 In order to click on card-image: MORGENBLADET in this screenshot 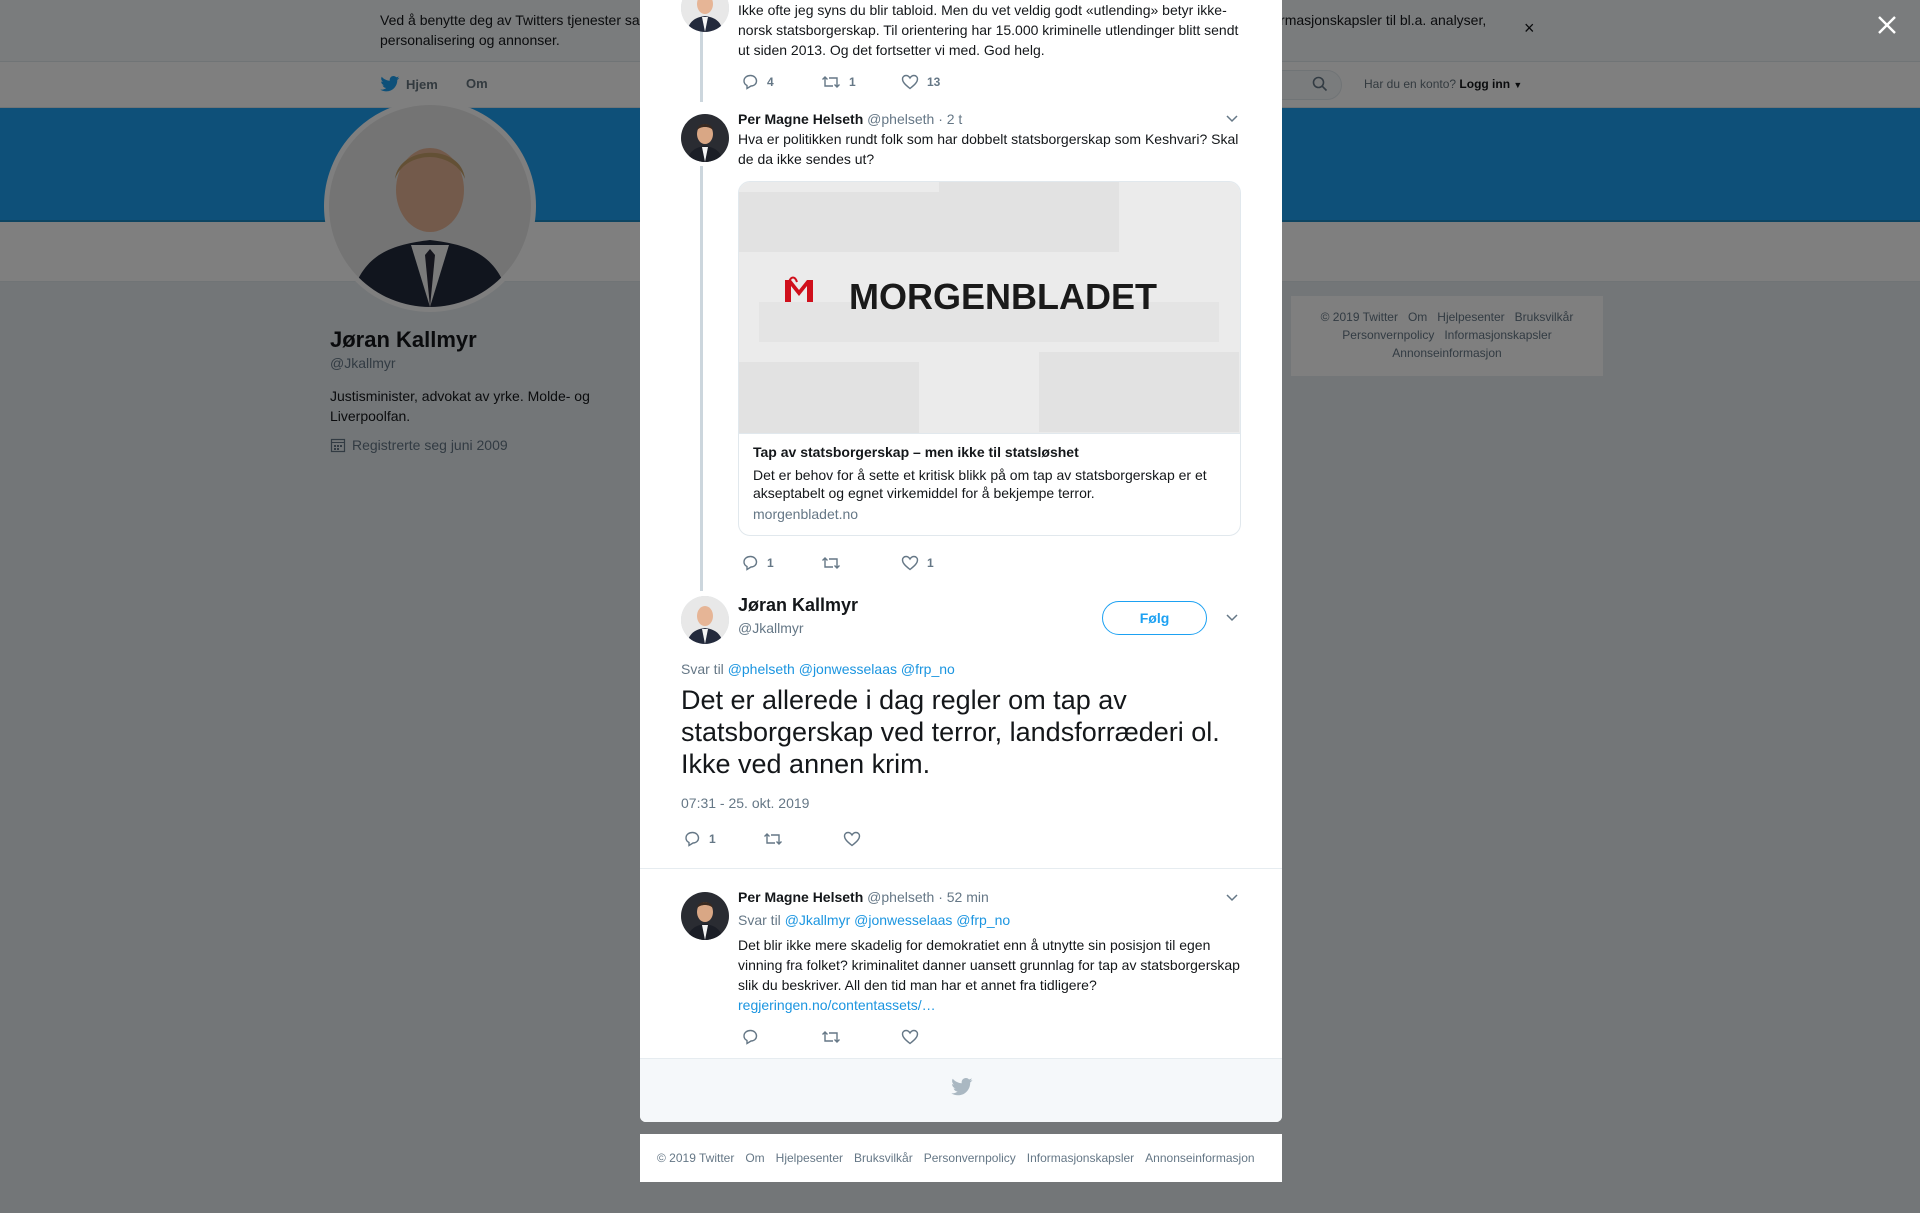, I will do `click(989, 308)`.